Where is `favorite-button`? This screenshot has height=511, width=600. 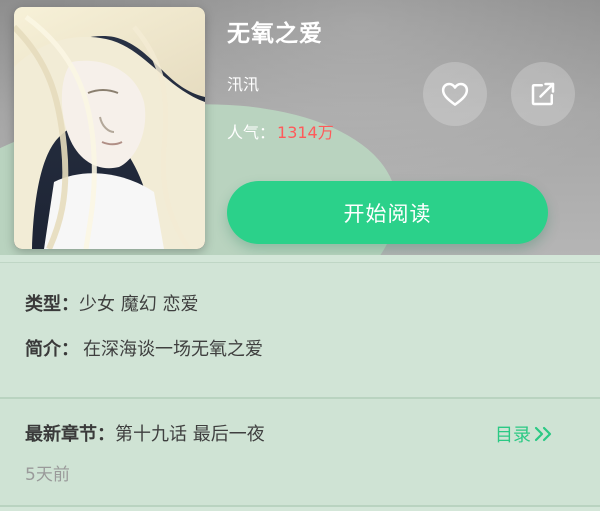 favorite-button is located at coordinates (455, 94).